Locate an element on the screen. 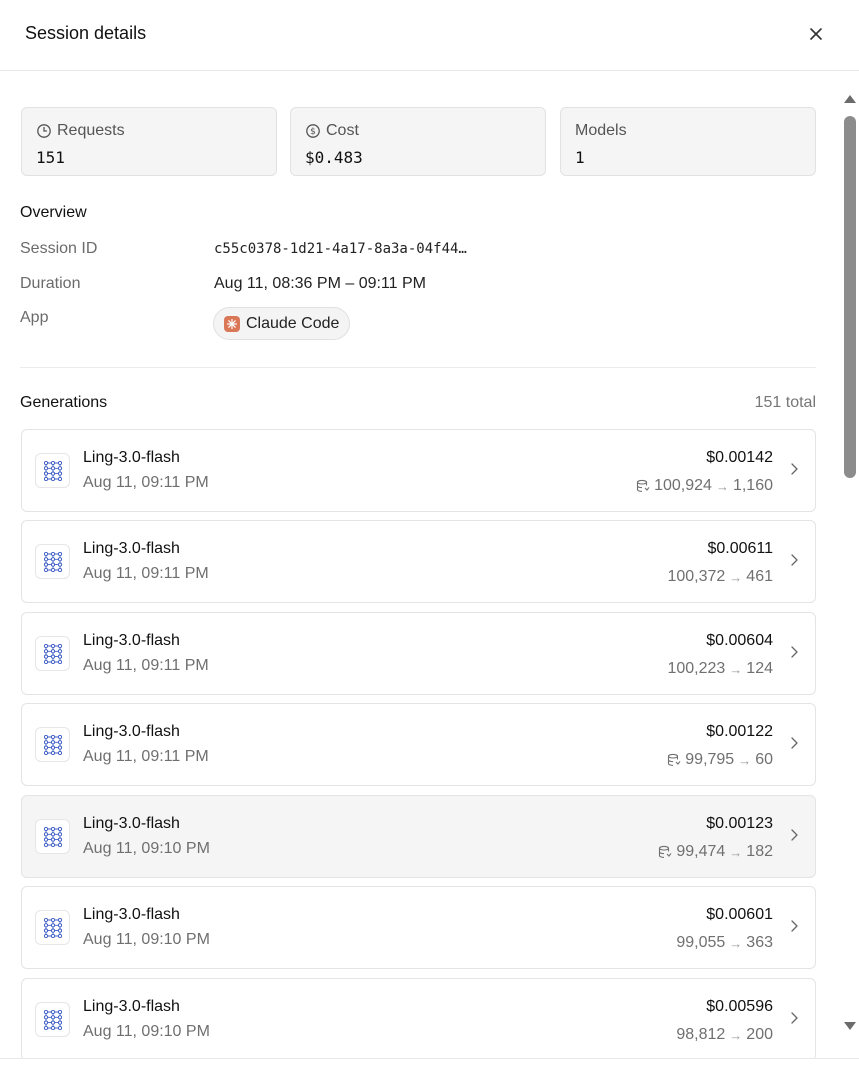 Image resolution: width=859 pixels, height=1069 pixels. scroll-up-arrow is located at coordinates (850, 101).